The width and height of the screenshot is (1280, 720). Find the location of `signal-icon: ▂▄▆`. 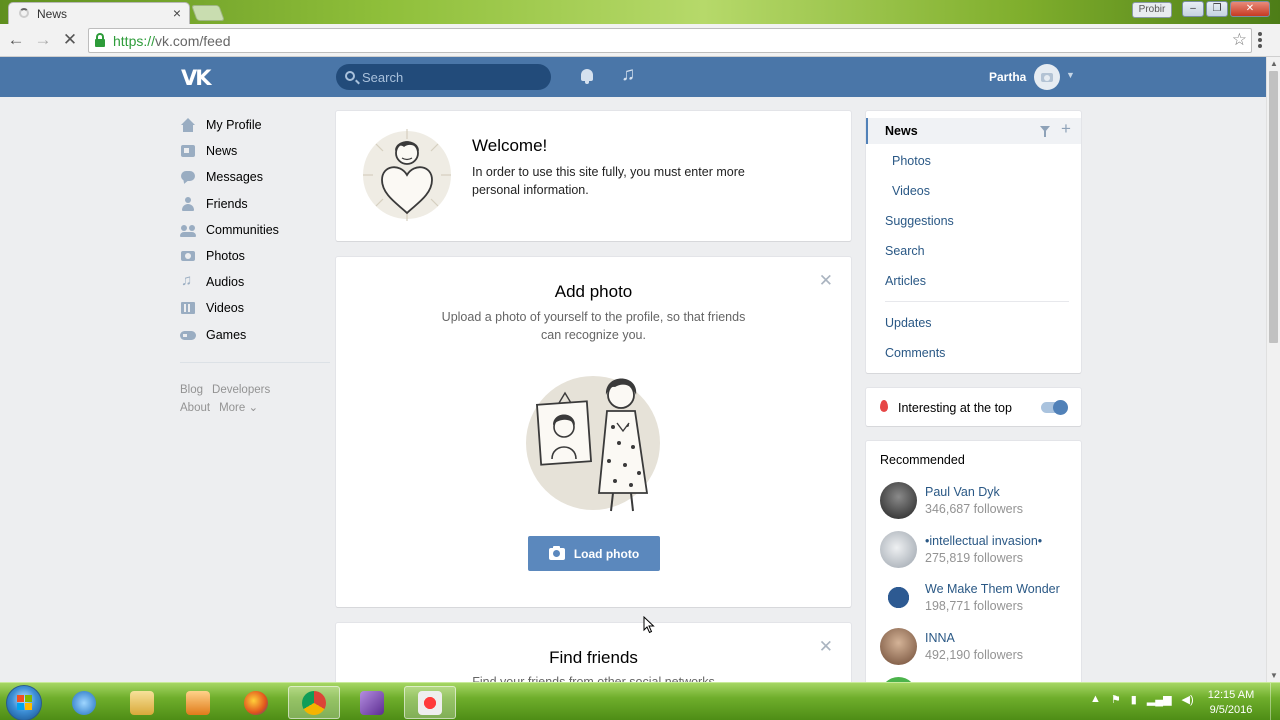

signal-icon: ▂▄▆ is located at coordinates (1159, 699).